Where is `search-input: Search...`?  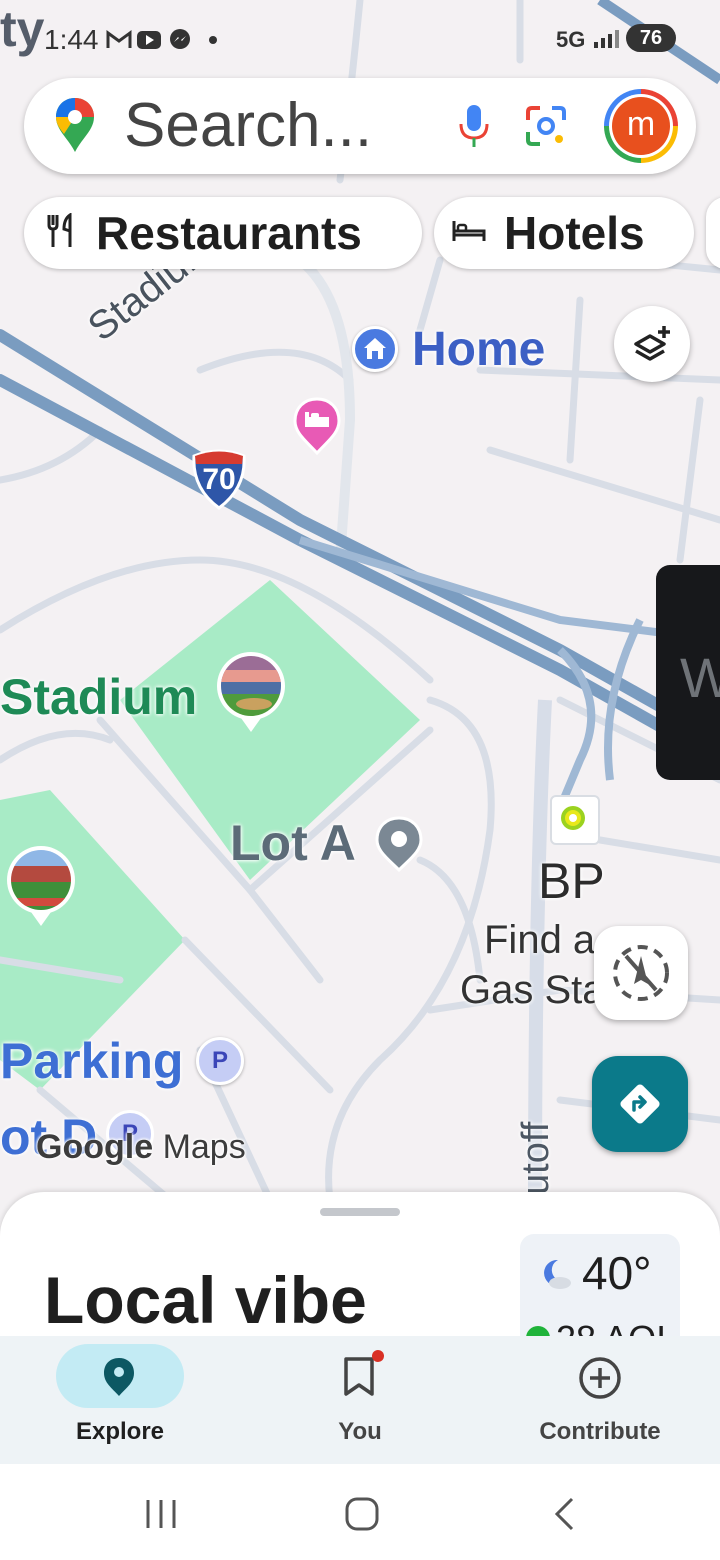 search-input: Search... is located at coordinates (248, 125).